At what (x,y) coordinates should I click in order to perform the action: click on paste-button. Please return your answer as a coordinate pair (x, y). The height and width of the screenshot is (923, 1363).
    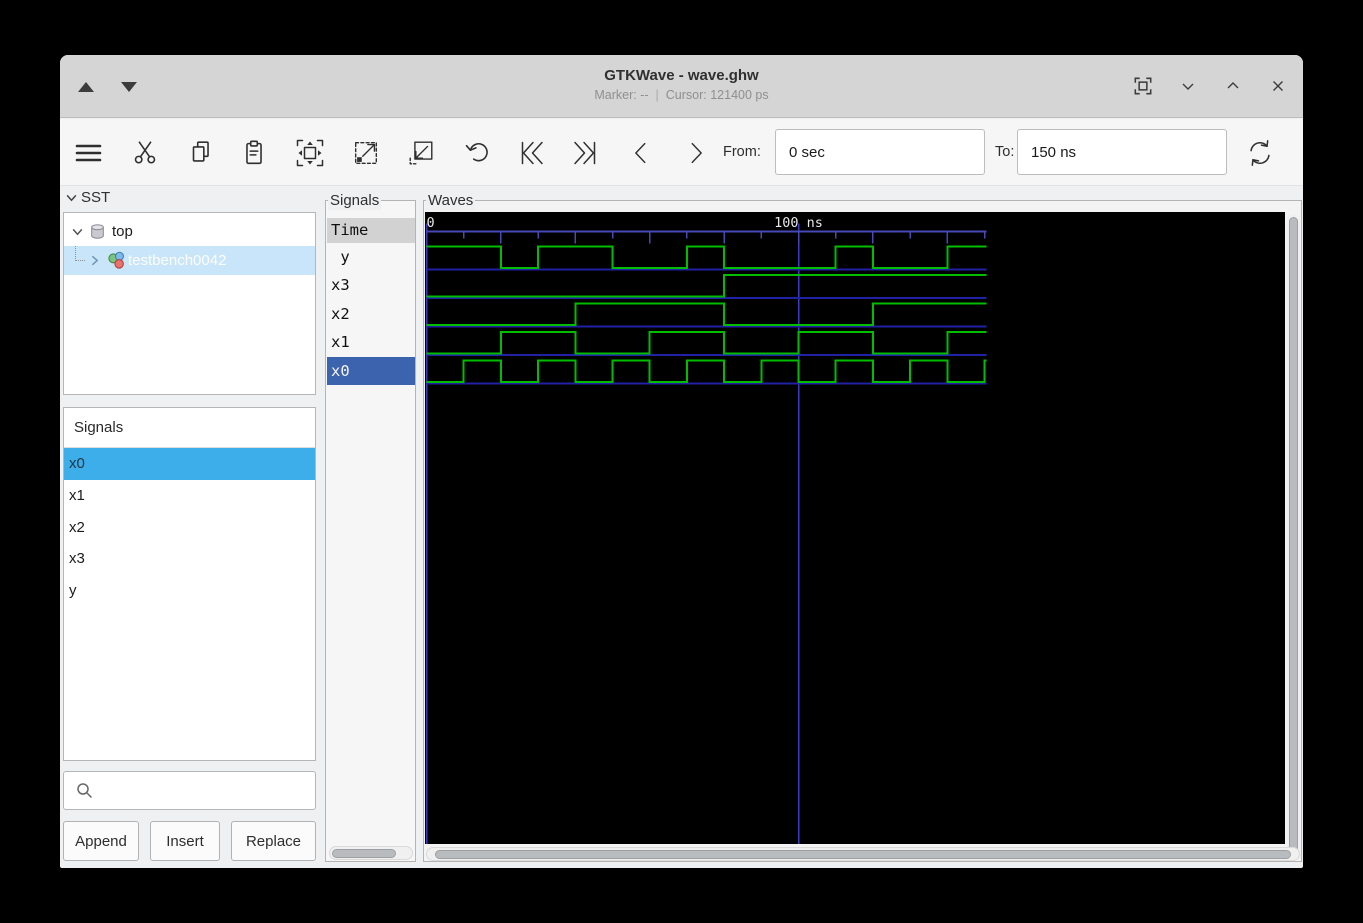
    Looking at the image, I should click on (254, 153).